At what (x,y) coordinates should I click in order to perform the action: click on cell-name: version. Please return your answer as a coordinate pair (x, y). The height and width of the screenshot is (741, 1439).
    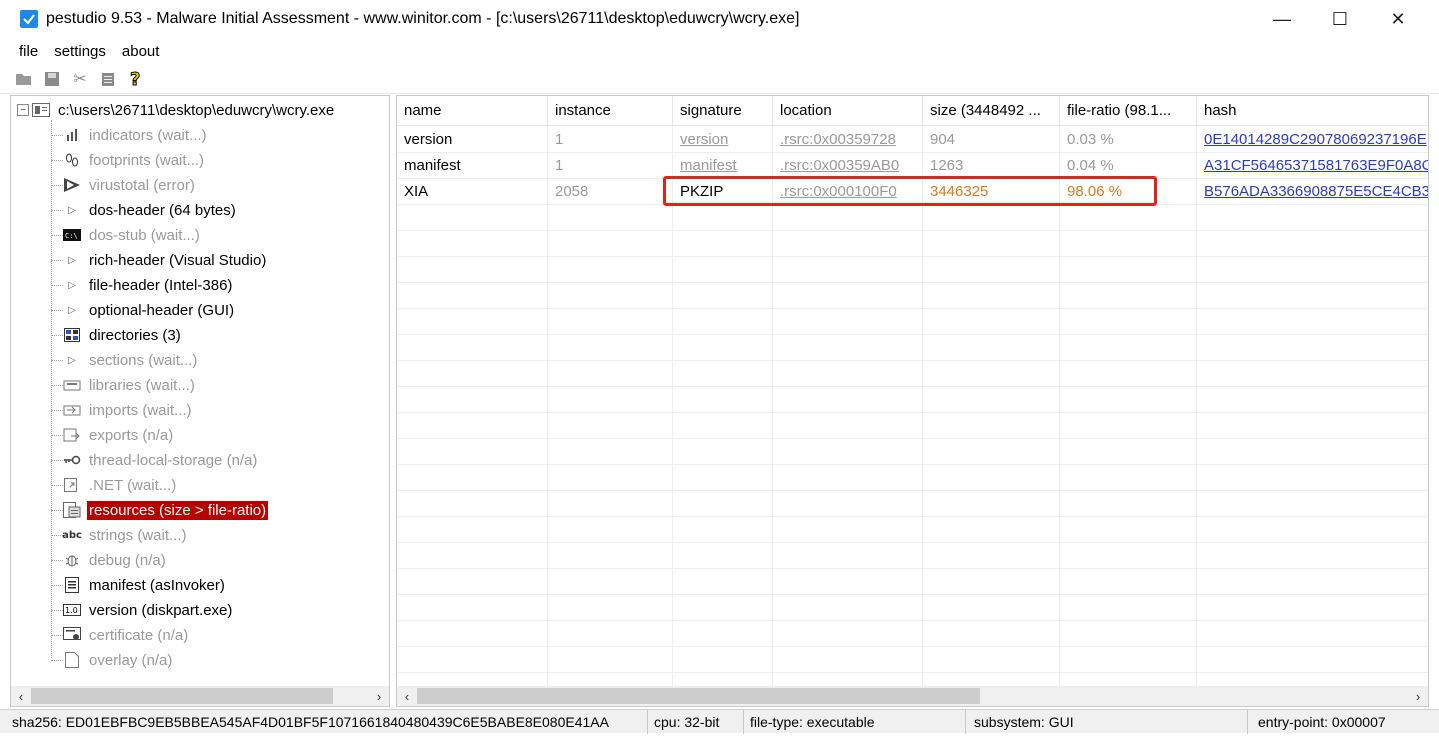
    Looking at the image, I should click on (472, 139).